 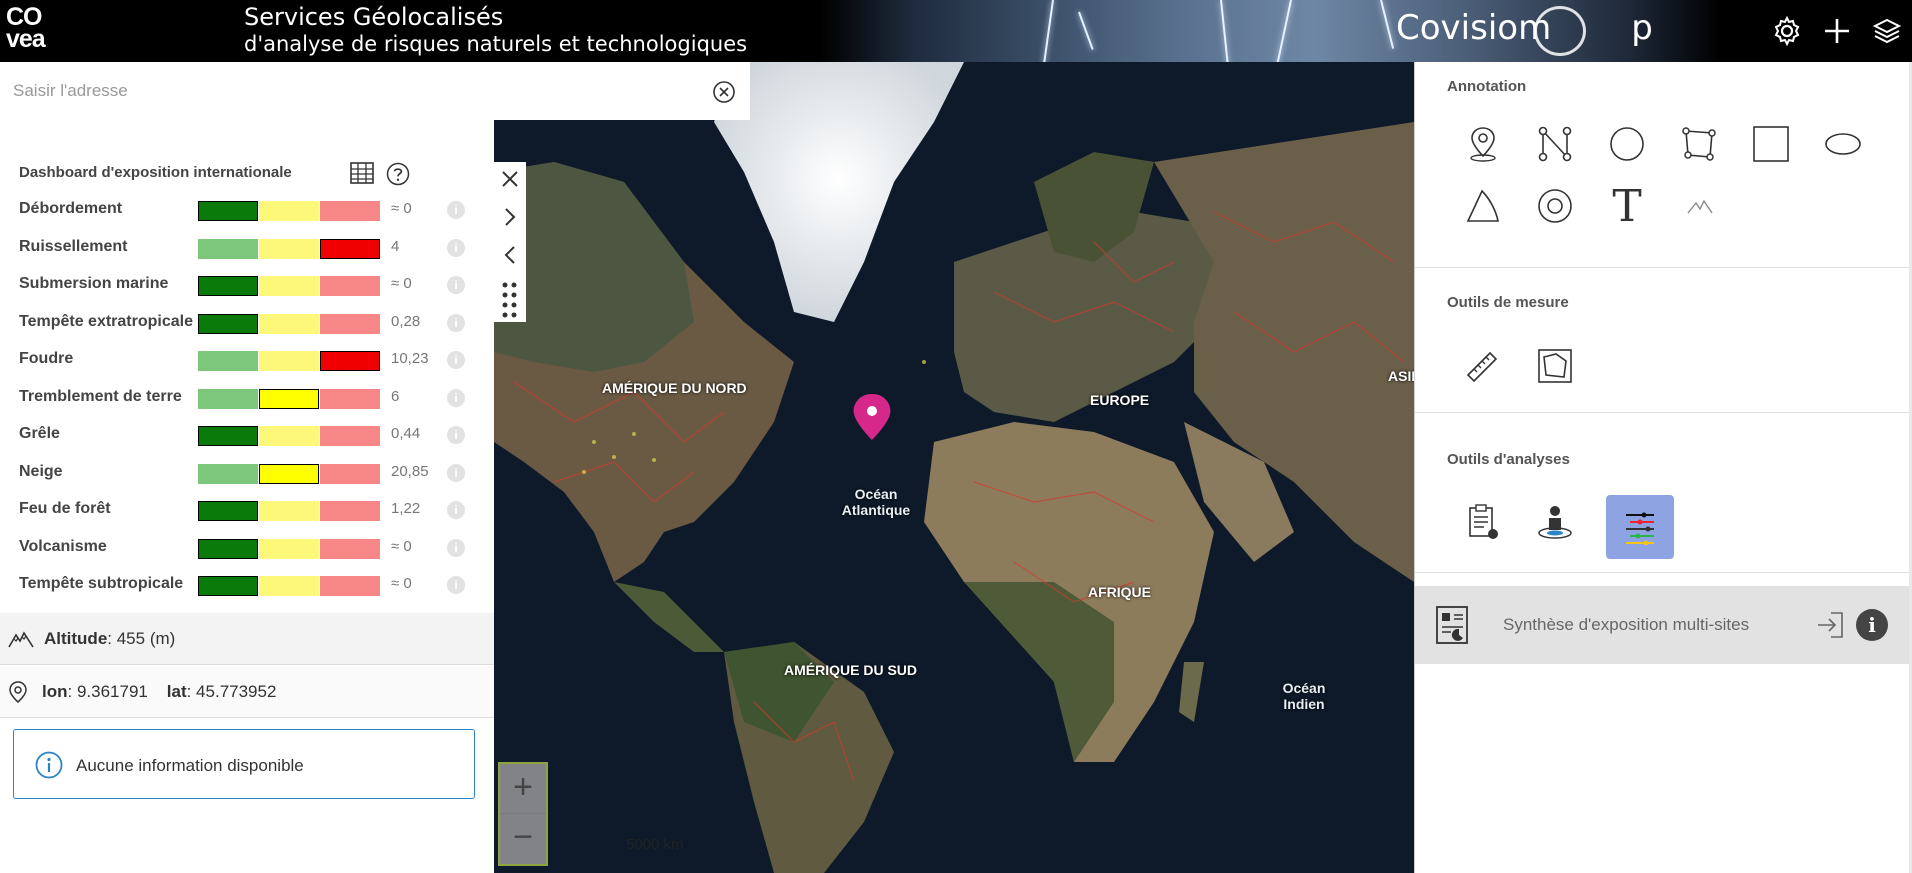 What do you see at coordinates (1843, 144) in the screenshot?
I see `ellipse-tool-icon` at bounding box center [1843, 144].